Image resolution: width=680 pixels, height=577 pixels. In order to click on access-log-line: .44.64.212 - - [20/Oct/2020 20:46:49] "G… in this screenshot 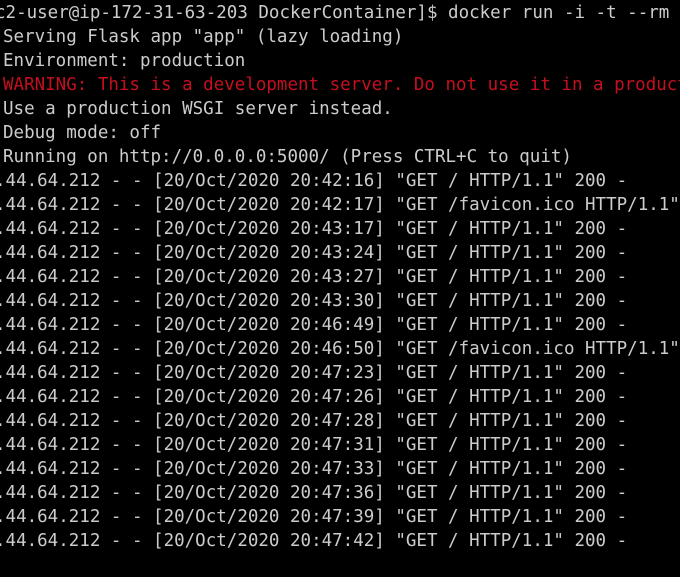, I will do `click(314, 325)`.